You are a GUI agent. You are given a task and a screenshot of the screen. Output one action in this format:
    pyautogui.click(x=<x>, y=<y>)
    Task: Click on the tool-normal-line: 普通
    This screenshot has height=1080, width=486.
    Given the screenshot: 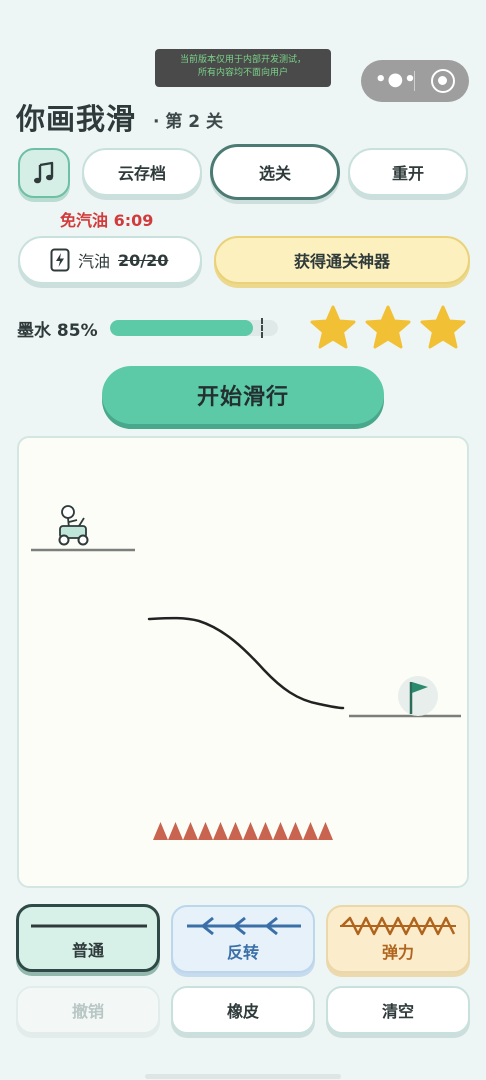 What is the action you would take?
    pyautogui.click(x=88, y=938)
    